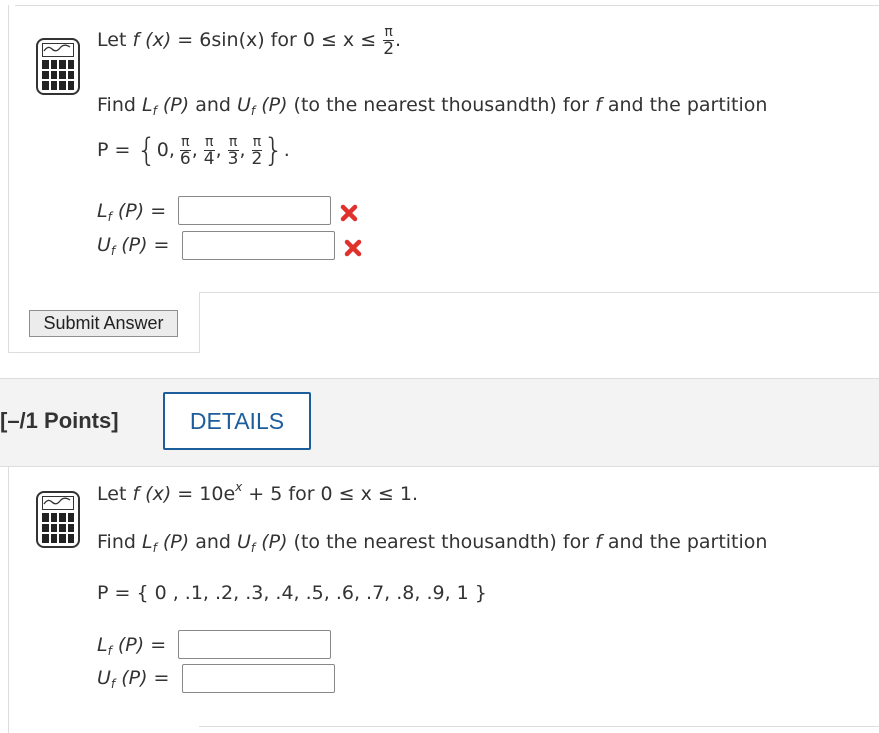  What do you see at coordinates (209, 151) in the screenshot?
I see `partition-fraction: π4` at bounding box center [209, 151].